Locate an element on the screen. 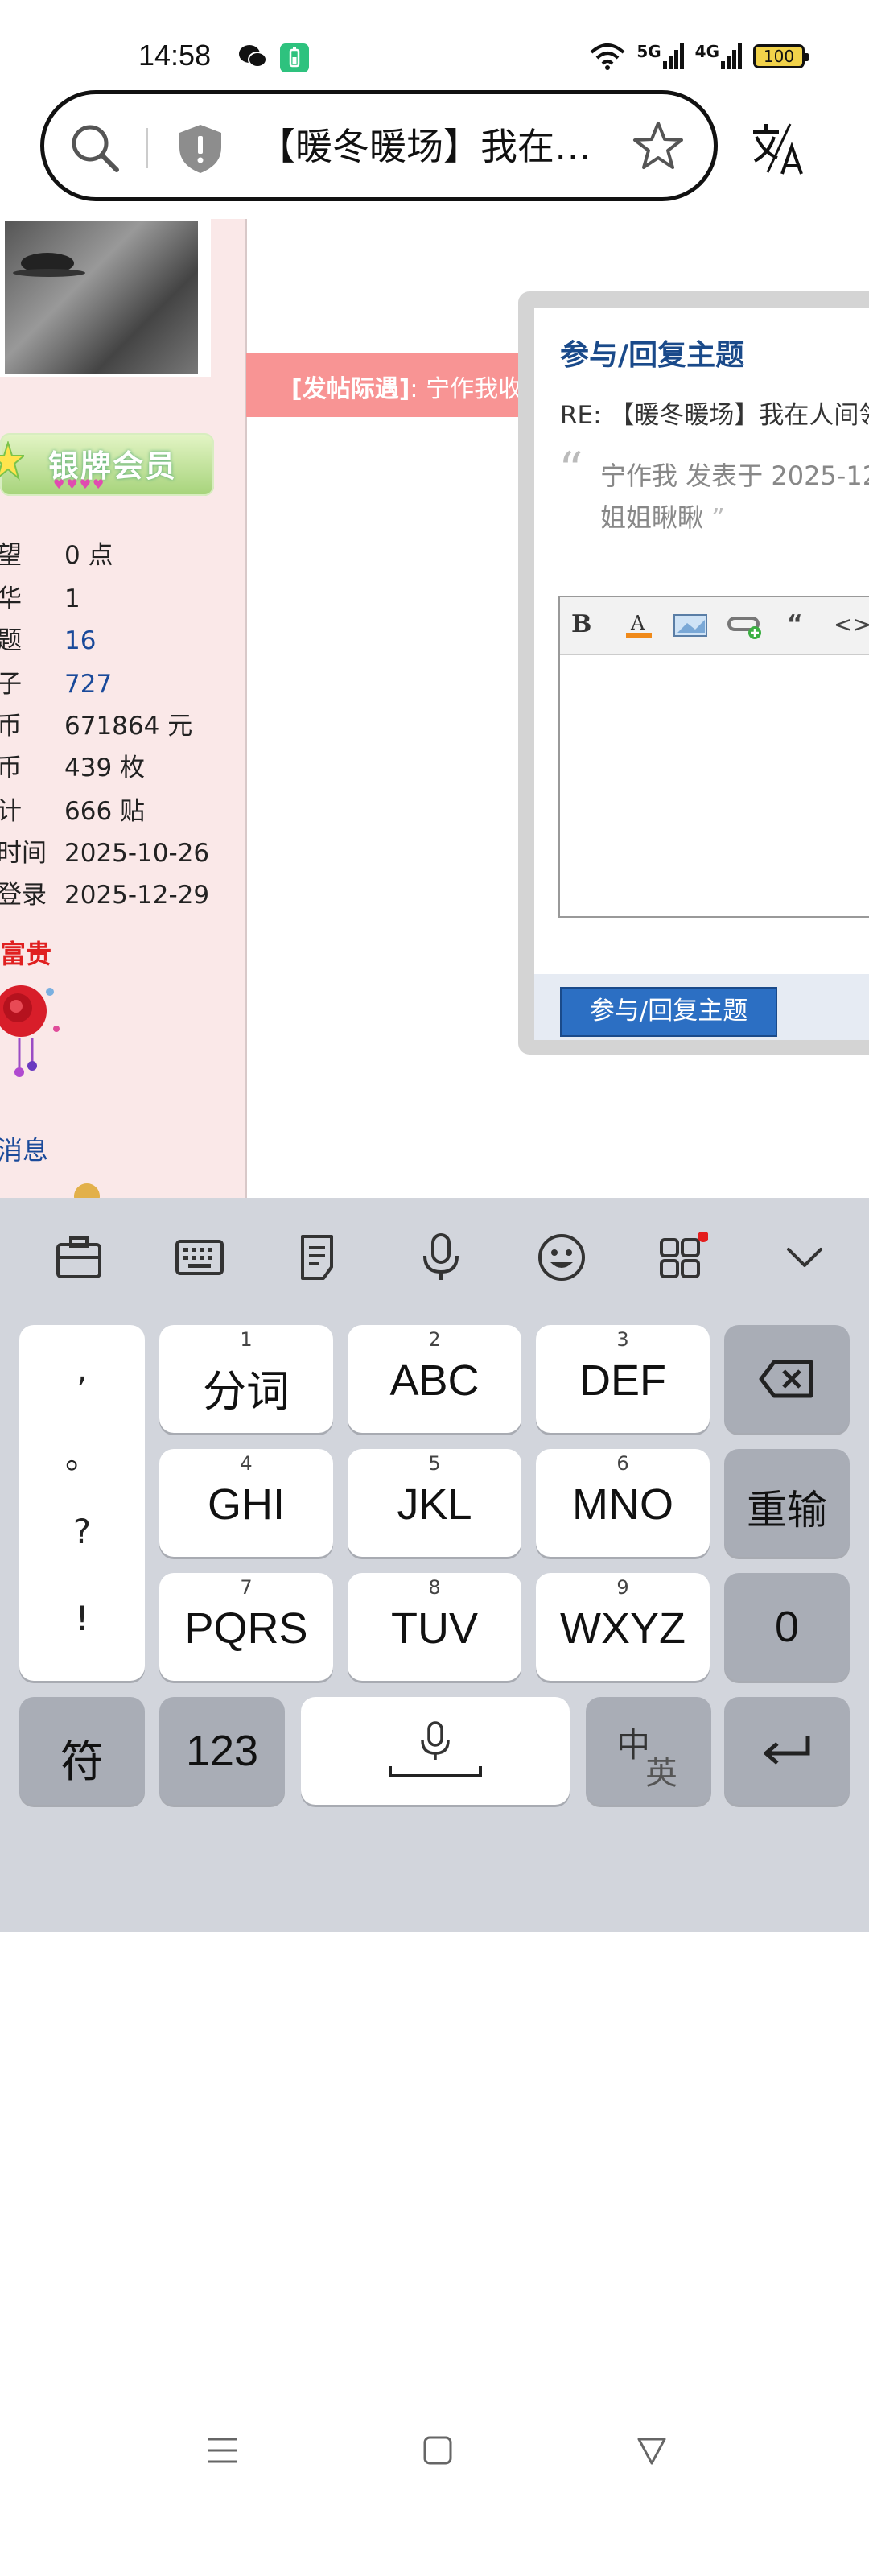  status-bar: 14:58 5G 4G 100 is located at coordinates (434, 44).